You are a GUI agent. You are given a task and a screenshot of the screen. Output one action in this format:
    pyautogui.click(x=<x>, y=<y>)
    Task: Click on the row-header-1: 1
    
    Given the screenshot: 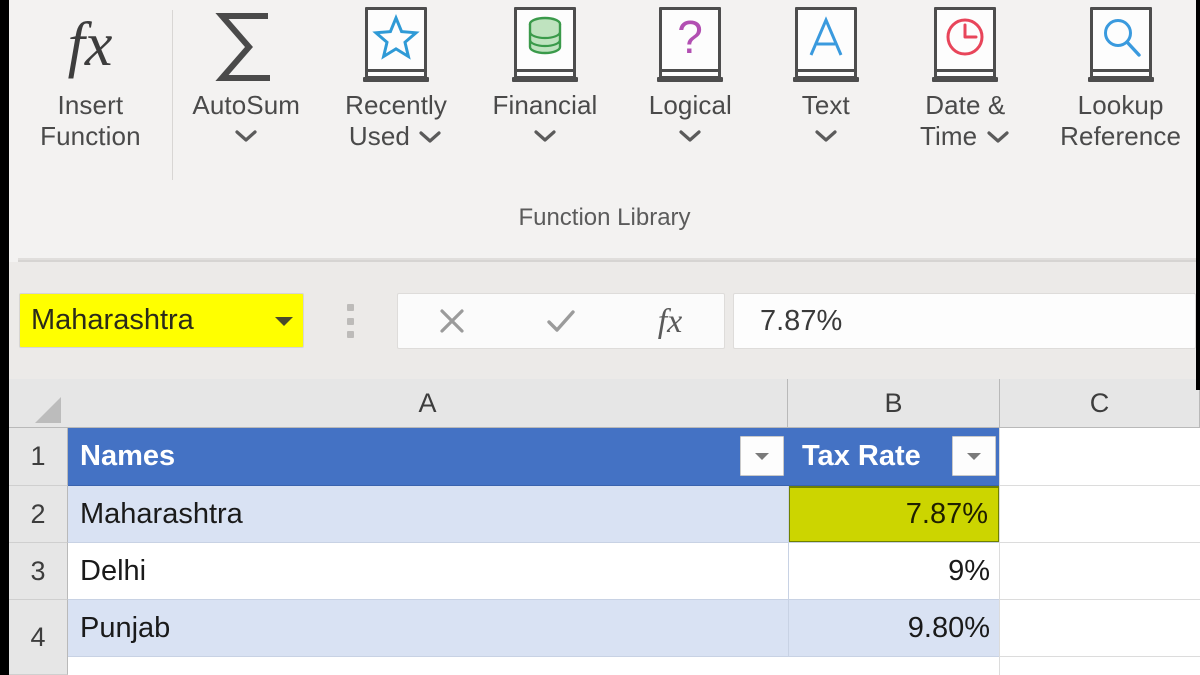 What is the action you would take?
    pyautogui.click(x=38, y=457)
    